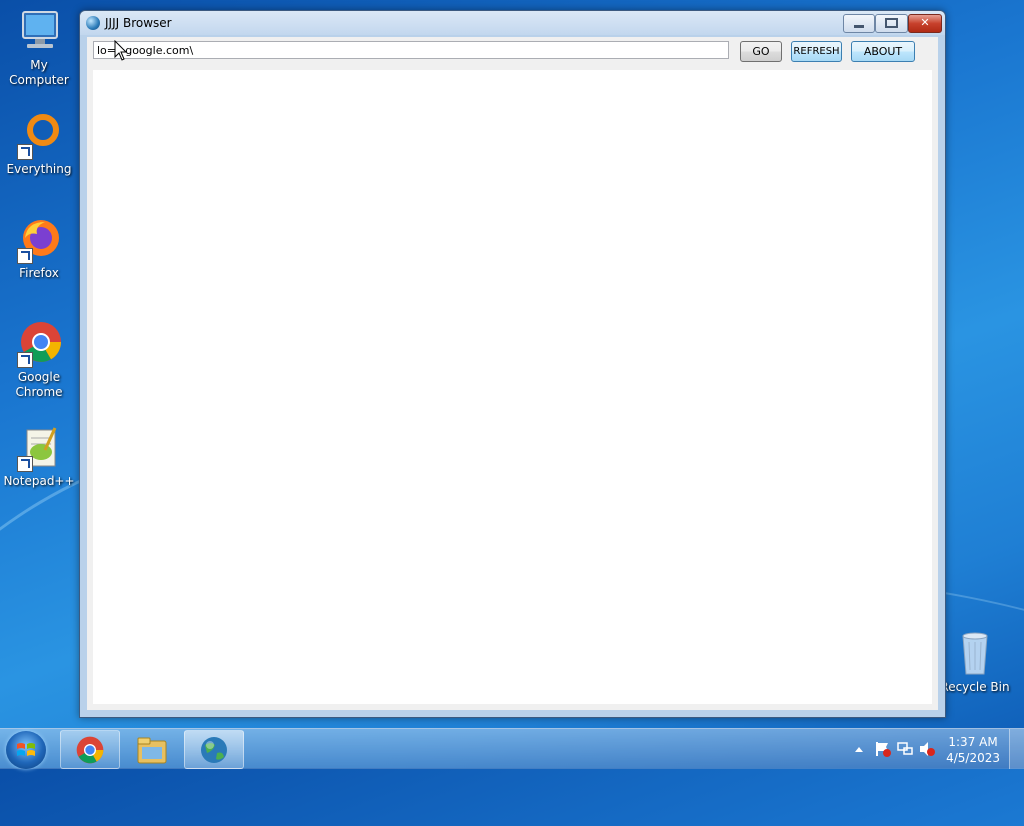 The height and width of the screenshot is (826, 1024). I want to click on maximize-button, so click(891, 23).